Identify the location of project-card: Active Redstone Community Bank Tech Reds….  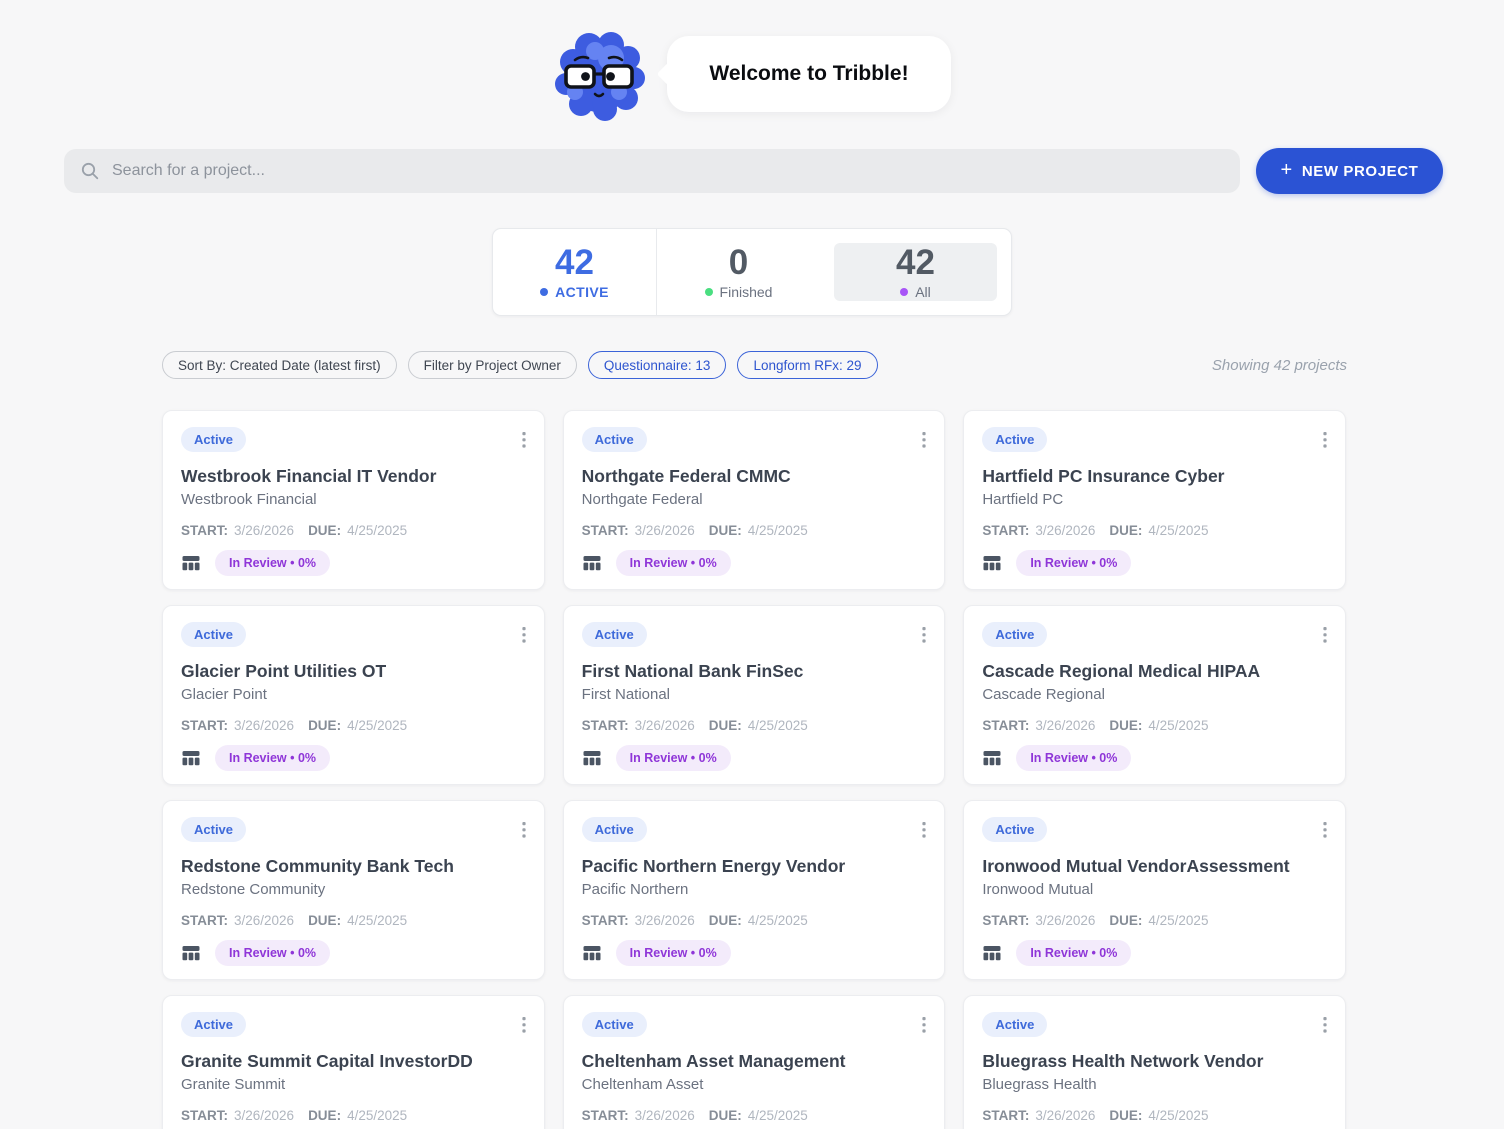
(353, 890).